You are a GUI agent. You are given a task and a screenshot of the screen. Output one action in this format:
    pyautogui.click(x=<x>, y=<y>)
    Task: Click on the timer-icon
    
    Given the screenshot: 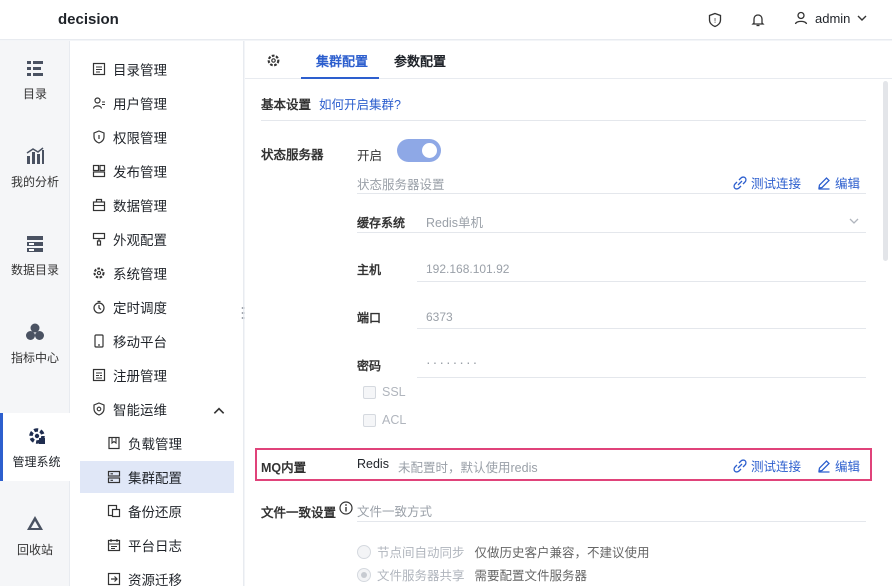 What is the action you would take?
    pyautogui.click(x=99, y=307)
    